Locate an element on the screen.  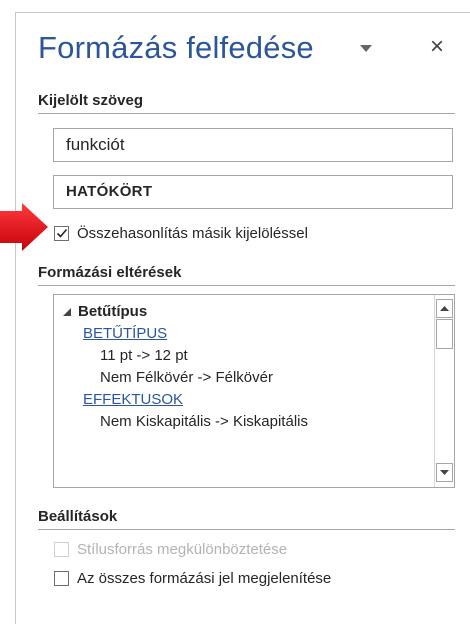
effects-link: EFFEKTUSOK is located at coordinates (133, 399).